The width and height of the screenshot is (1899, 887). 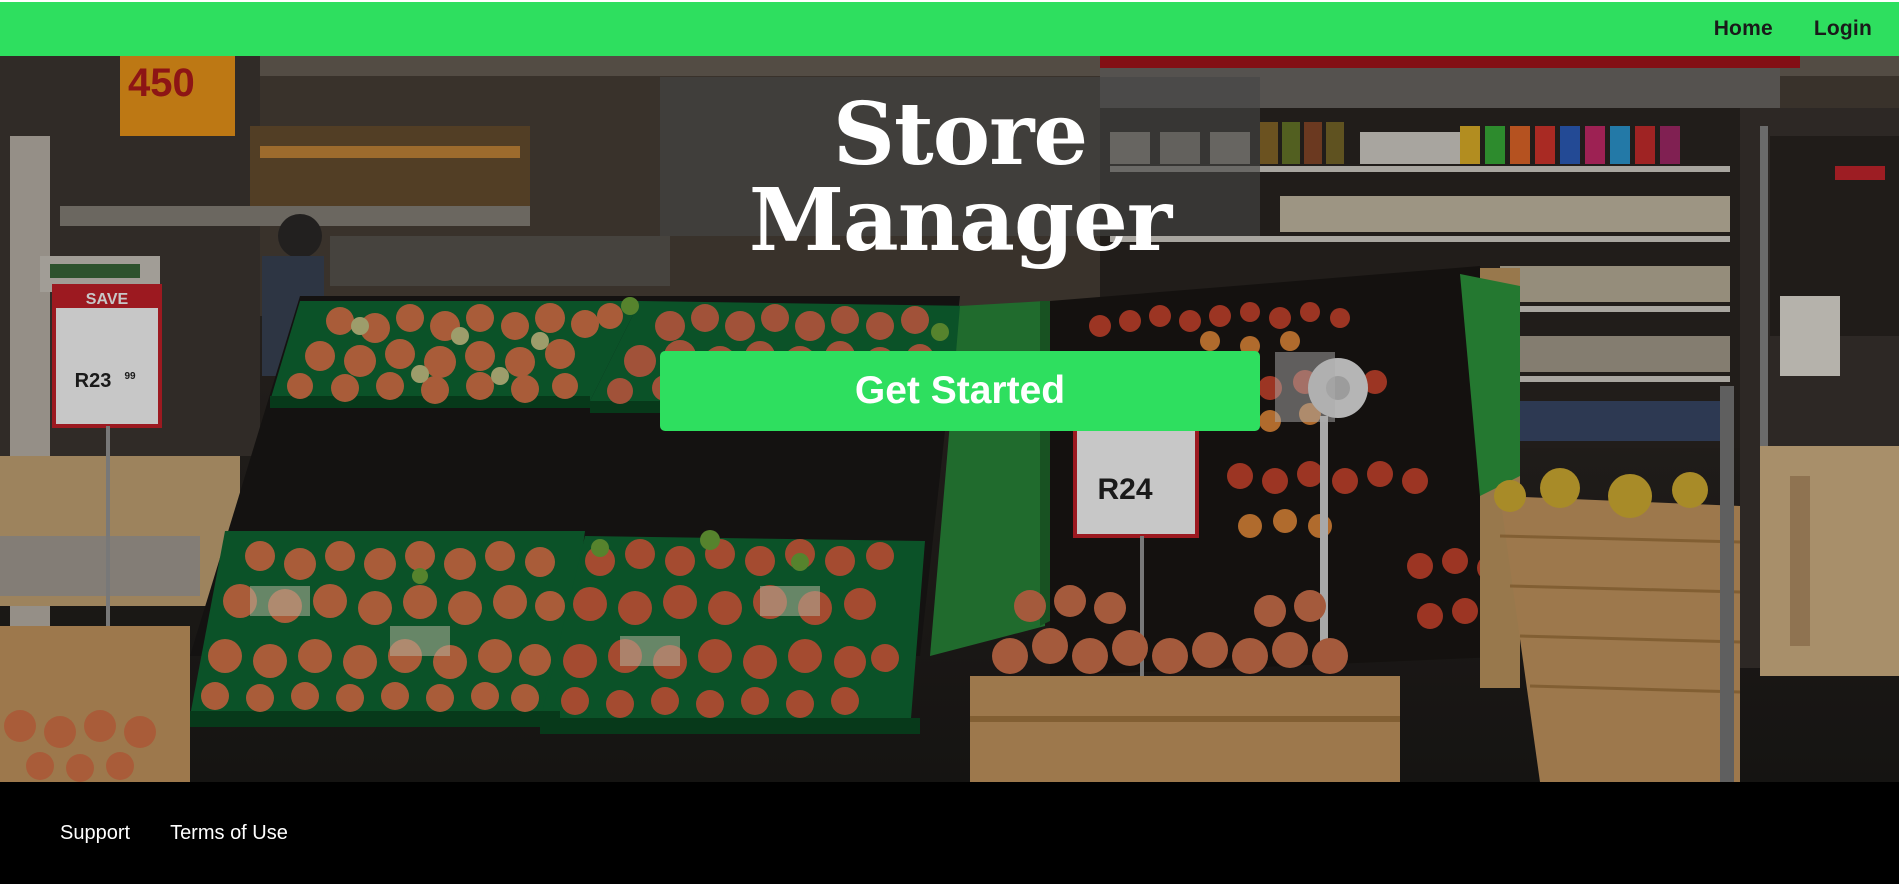 What do you see at coordinates (1843, 29) in the screenshot?
I see `nav-login-link: Login` at bounding box center [1843, 29].